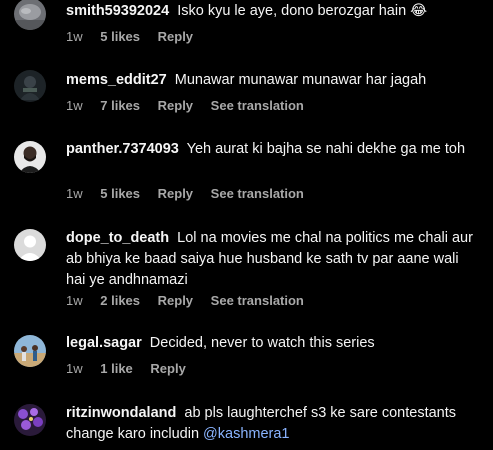 This screenshot has width=493, height=450. I want to click on comment-username: legal.sagar, so click(104, 343).